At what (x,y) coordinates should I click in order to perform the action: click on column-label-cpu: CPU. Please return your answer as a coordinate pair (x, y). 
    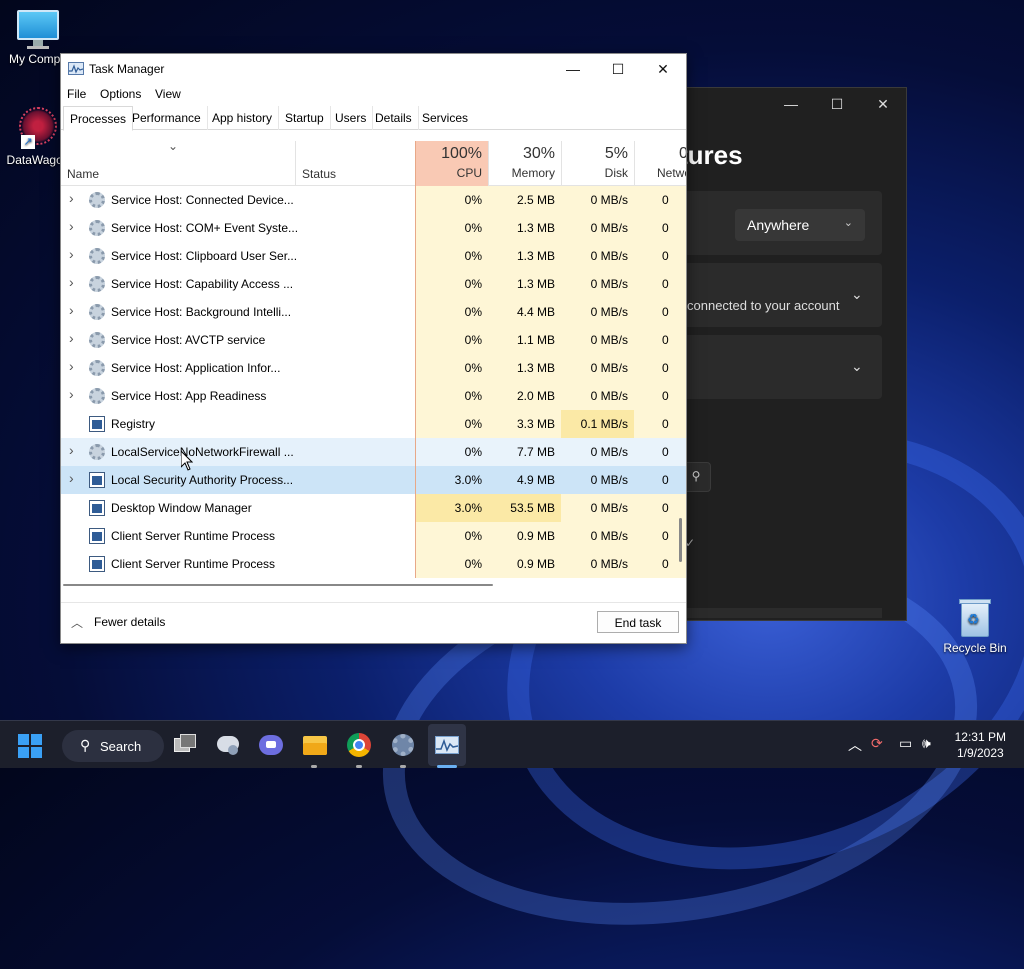
    Looking at the image, I should click on (469, 173).